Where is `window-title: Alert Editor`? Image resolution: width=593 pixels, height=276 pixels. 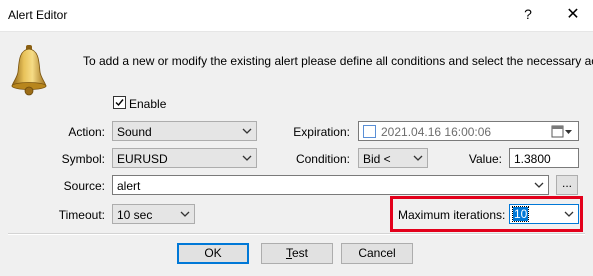 window-title: Alert Editor is located at coordinates (38, 15).